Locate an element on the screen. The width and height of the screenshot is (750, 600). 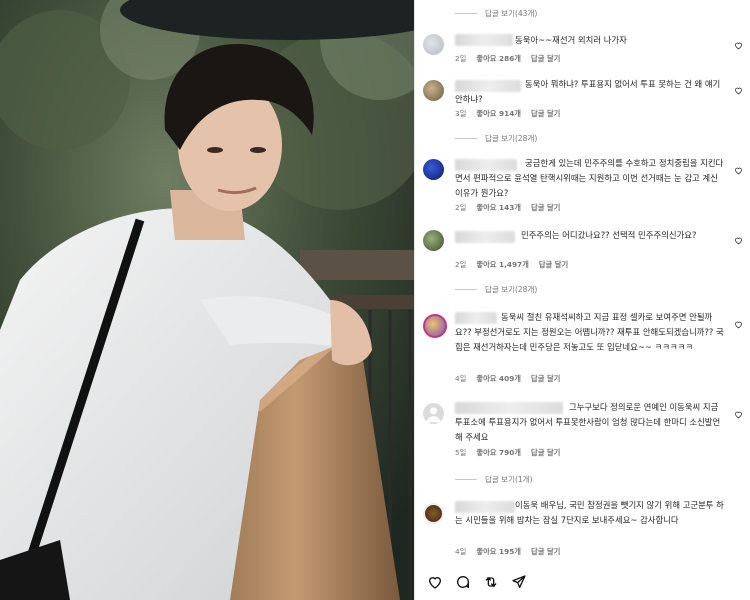
comment-meta: 2일 좋아요 286개 답글 달기 is located at coordinates (508, 59).